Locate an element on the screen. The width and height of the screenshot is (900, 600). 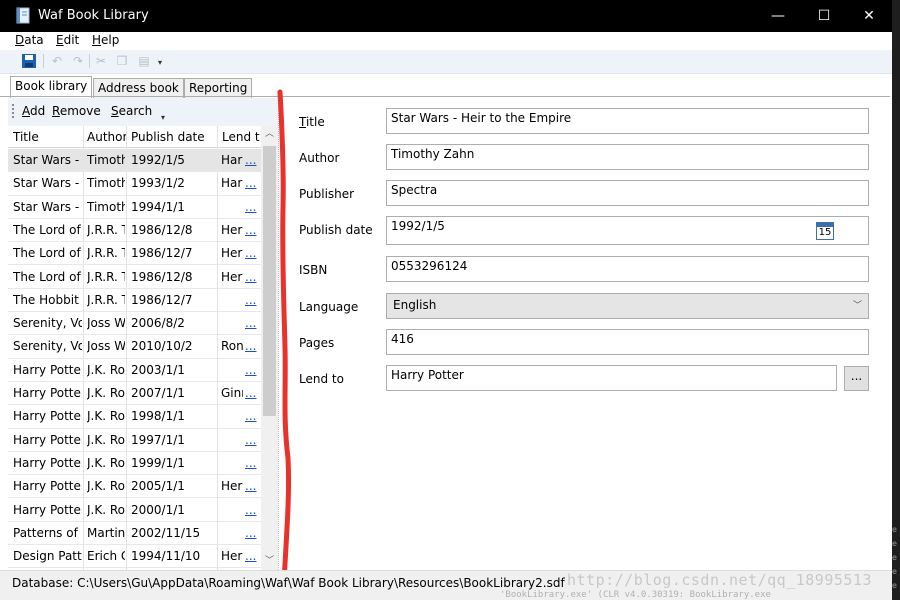
language-select: English ﹀ is located at coordinates (627, 306).